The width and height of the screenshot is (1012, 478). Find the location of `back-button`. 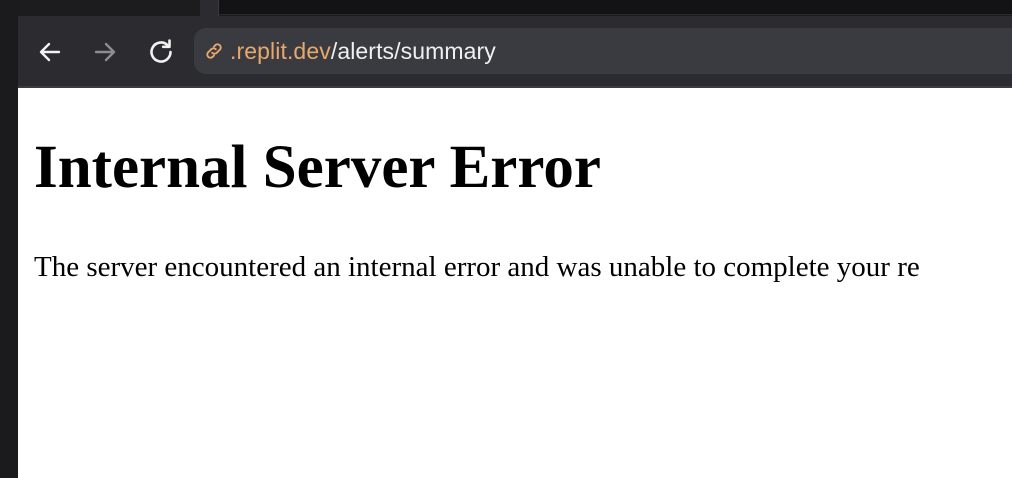

back-button is located at coordinates (50, 52).